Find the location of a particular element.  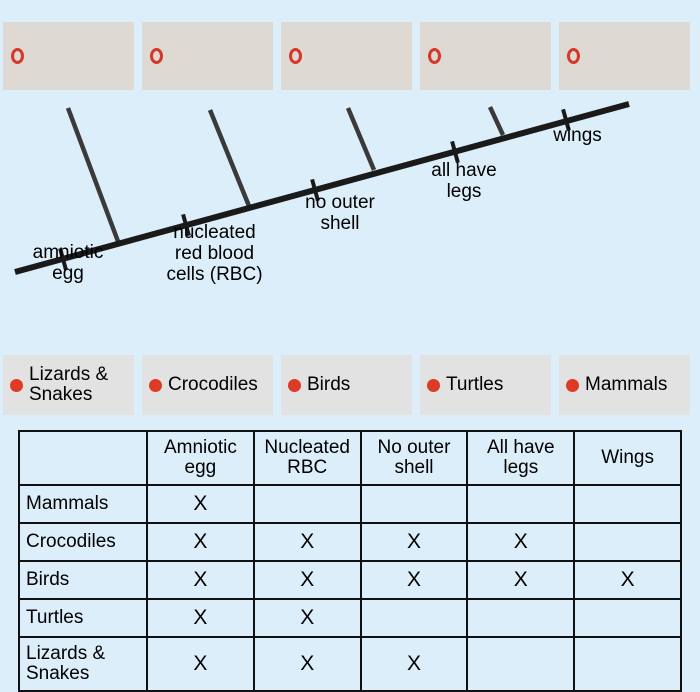

table-row: Crocodiles X X X X is located at coordinates (350, 542).